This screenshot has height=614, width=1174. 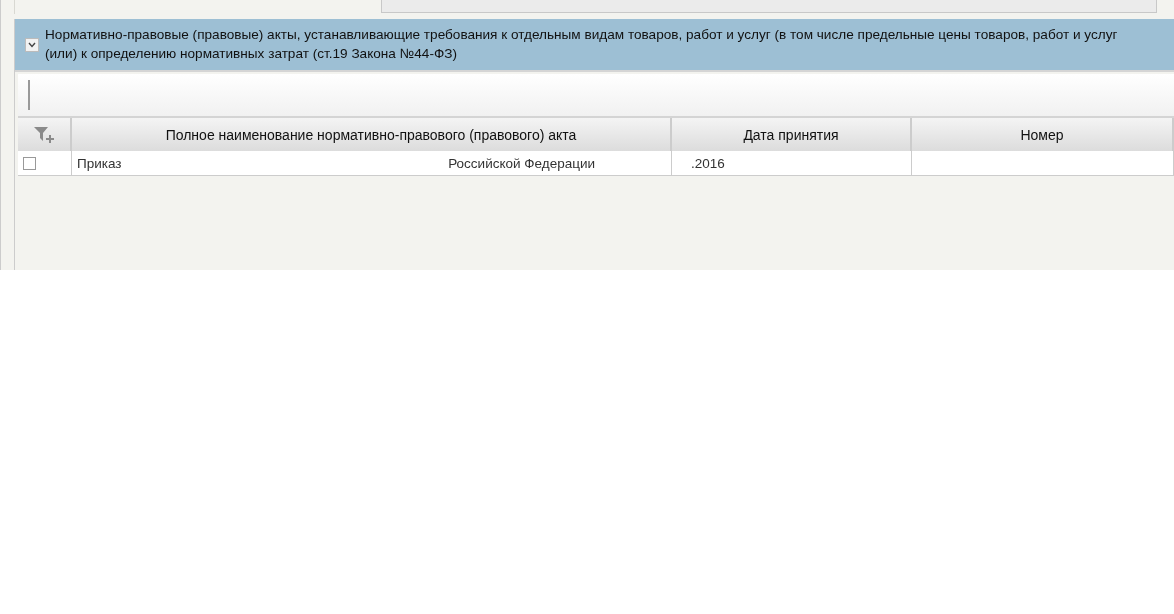 I want to click on section-title: Нормативно-правовые (правовые) акты, устанавливающие требования к отдельным видам товаров, работ и услуг (в том числе предельные цены товаров, работ и услуг, so click(x=581, y=35).